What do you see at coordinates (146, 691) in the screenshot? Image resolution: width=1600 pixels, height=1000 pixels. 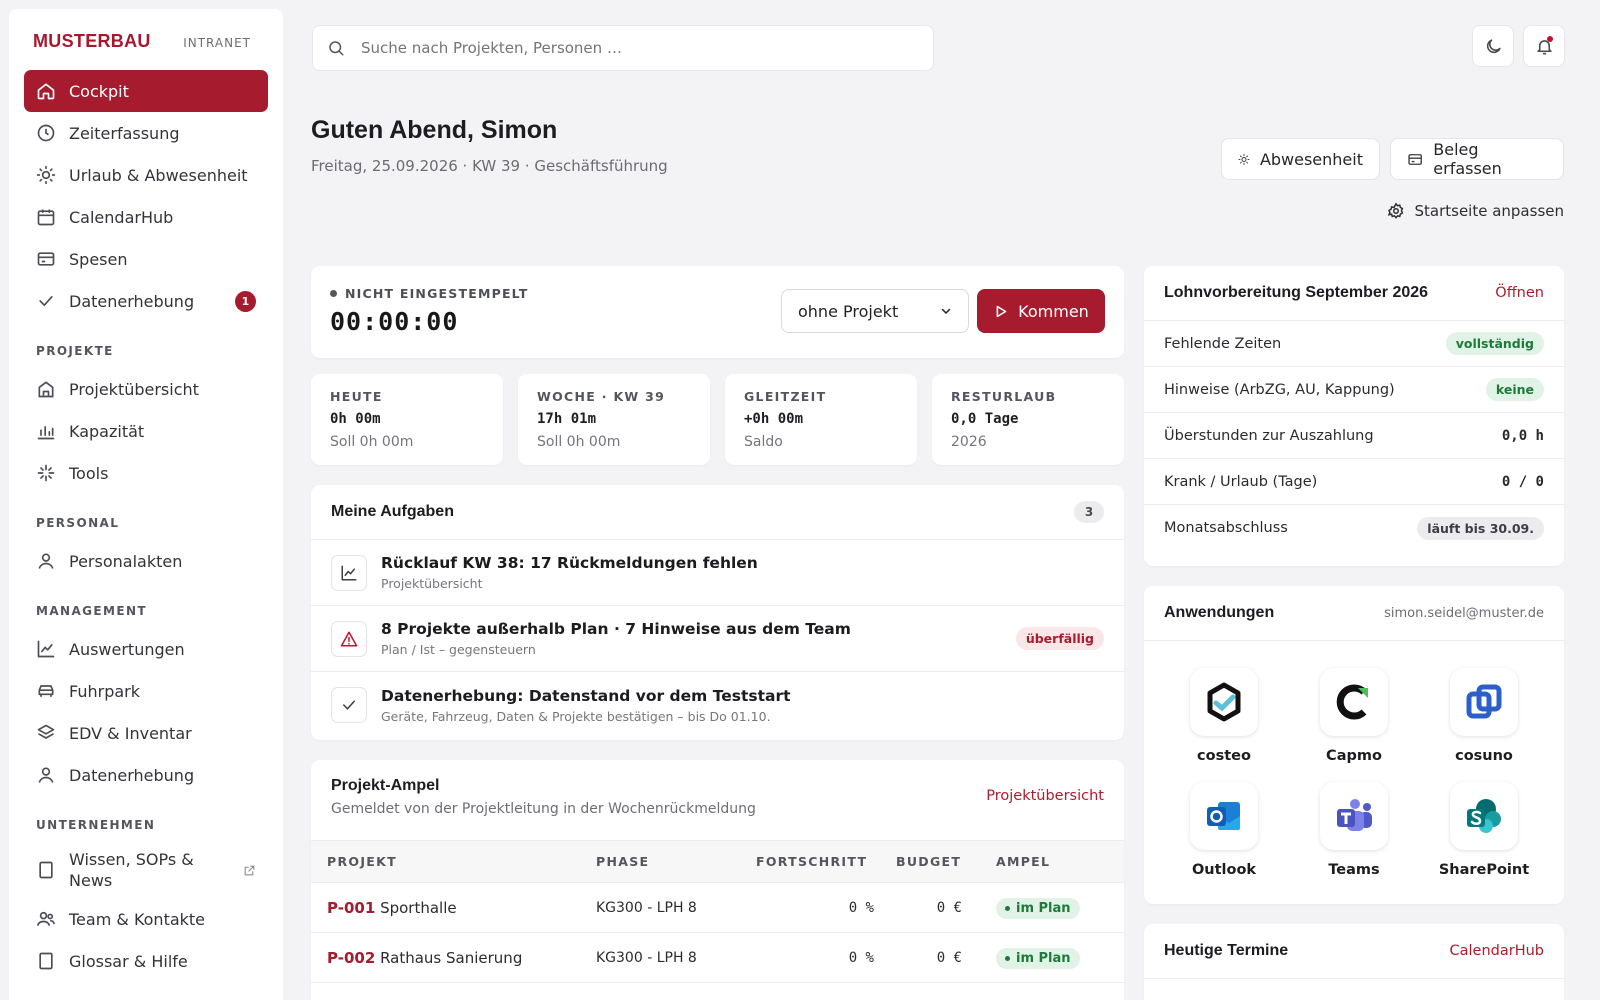 I see `sidebar-item-fuhrpark: Fuhrpark` at bounding box center [146, 691].